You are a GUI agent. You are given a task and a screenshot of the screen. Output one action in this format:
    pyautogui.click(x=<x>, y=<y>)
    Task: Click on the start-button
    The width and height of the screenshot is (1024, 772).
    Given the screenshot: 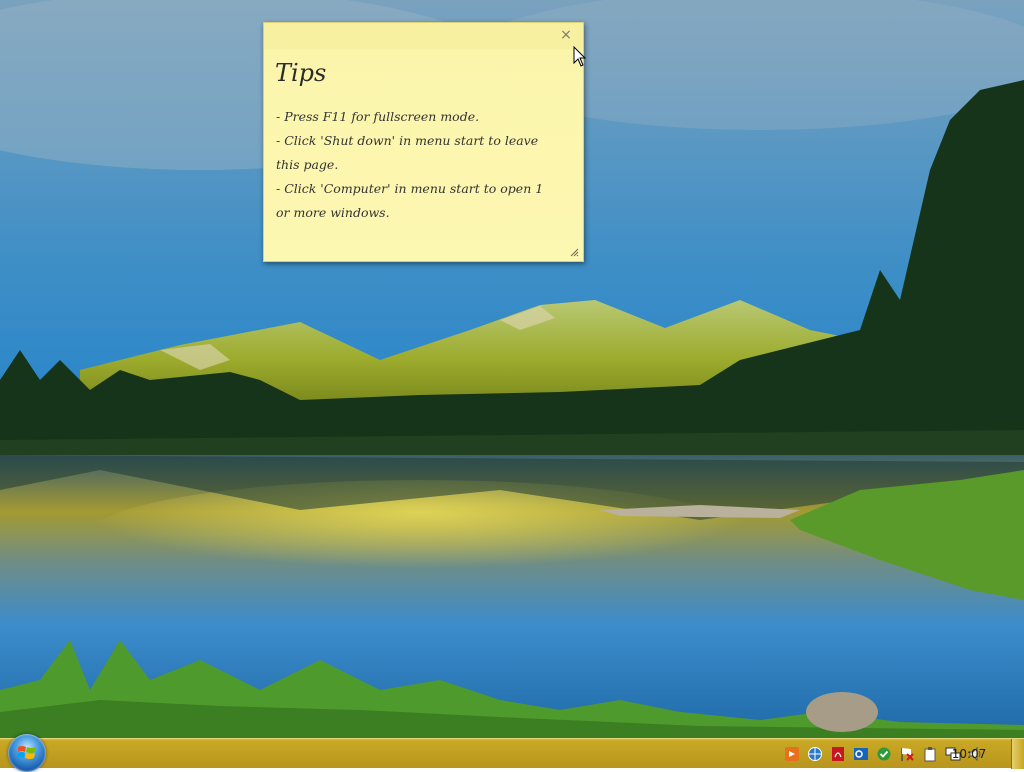 What is the action you would take?
    pyautogui.click(x=27, y=753)
    